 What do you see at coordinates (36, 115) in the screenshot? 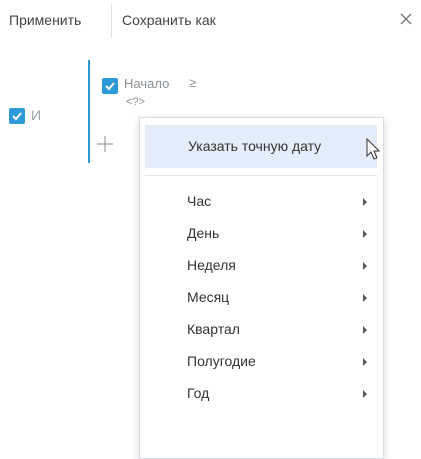
I see `group-operator-label: И` at bounding box center [36, 115].